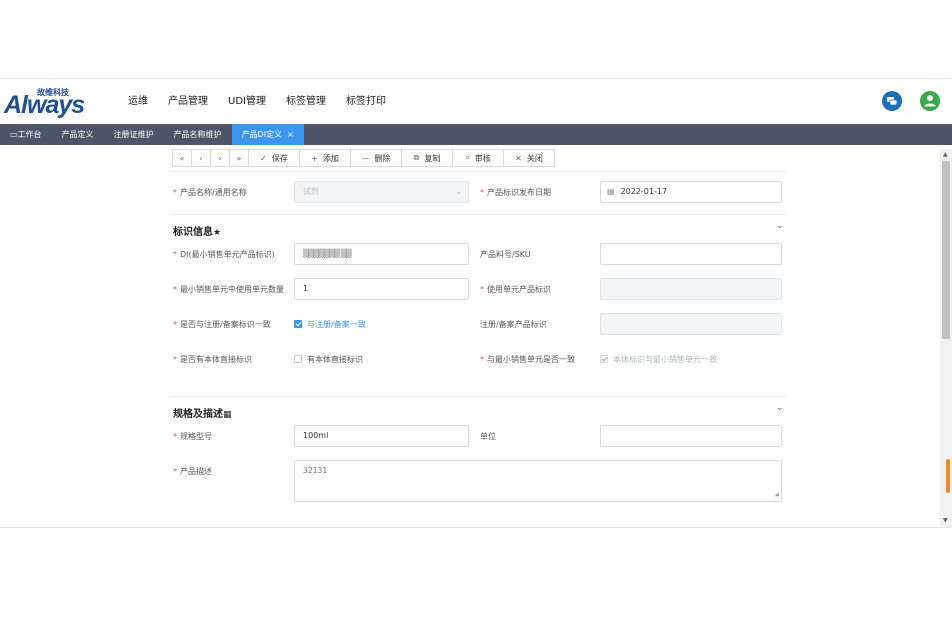 This screenshot has width=952, height=622. I want to click on model-input: 100ml, so click(381, 436).